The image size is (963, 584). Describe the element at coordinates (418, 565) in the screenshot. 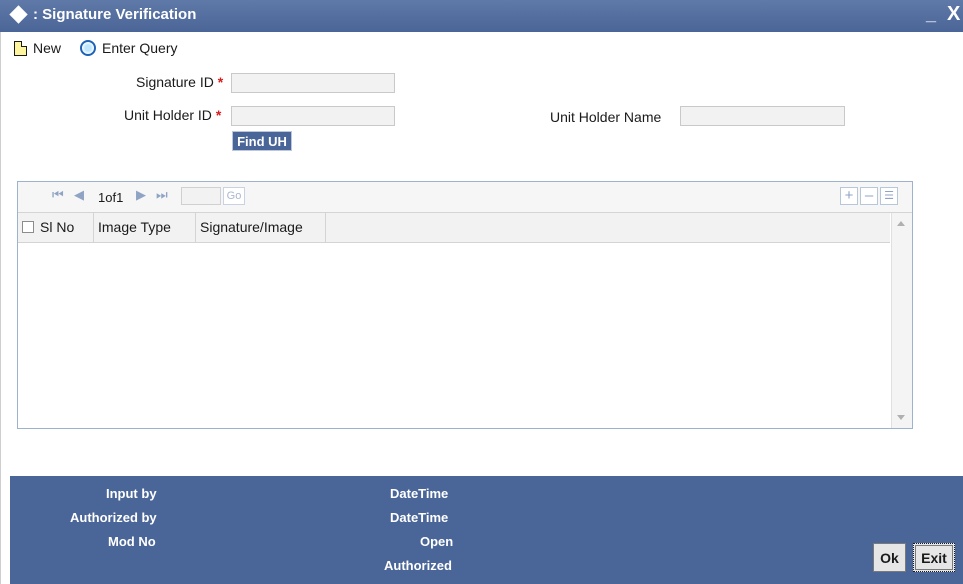

I see `authorized-status-label: Authorized` at that location.